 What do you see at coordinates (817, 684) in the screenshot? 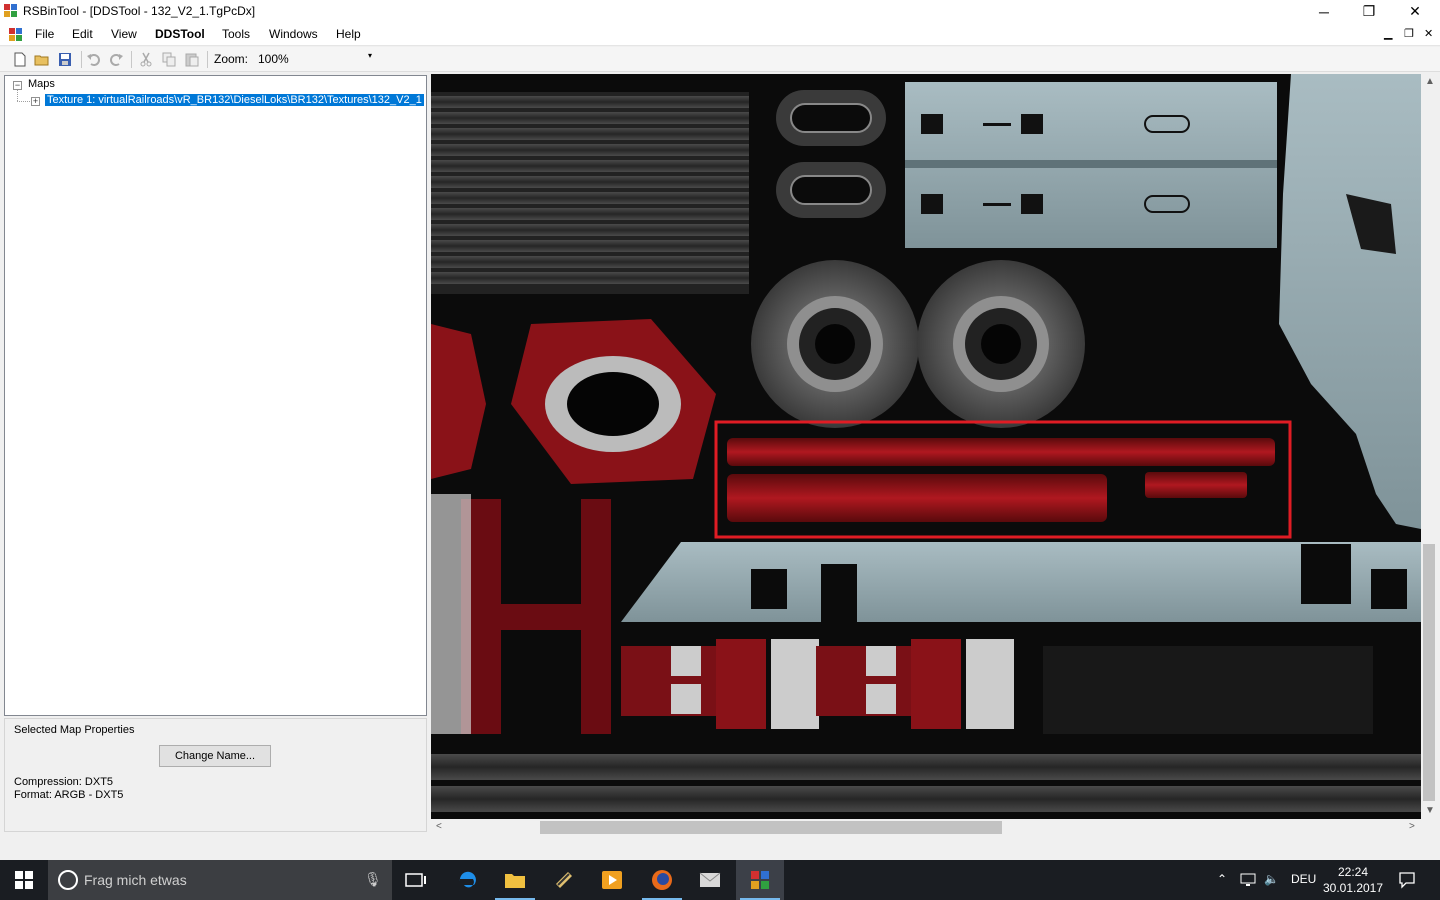
I see `brake-blocks` at bounding box center [817, 684].